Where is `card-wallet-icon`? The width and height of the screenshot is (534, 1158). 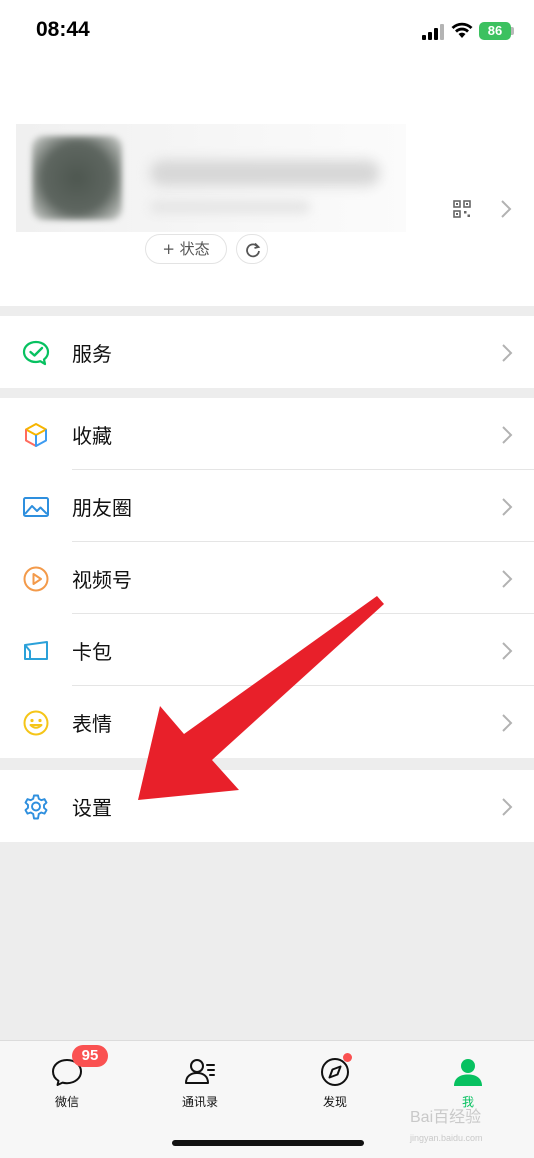
card-wallet-icon is located at coordinates (36, 650).